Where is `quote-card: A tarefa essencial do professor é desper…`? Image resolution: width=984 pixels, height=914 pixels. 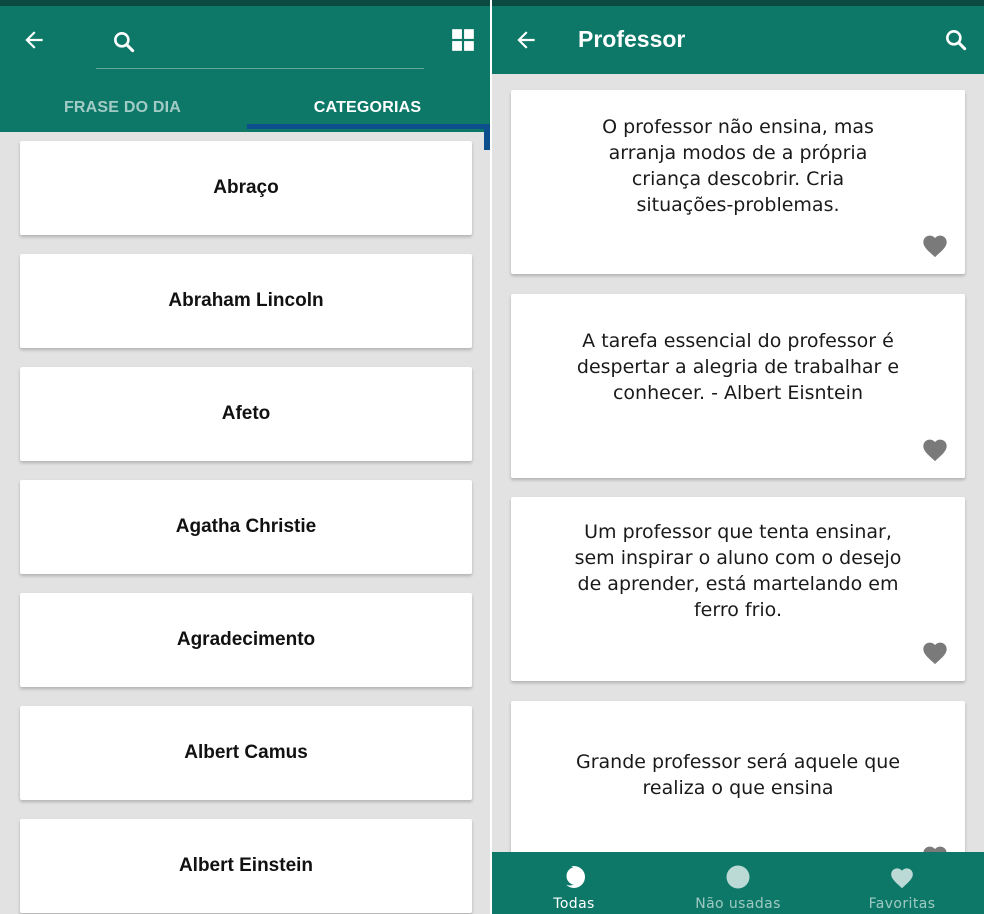 quote-card: A tarefa essencial do professor é desper… is located at coordinates (738, 386).